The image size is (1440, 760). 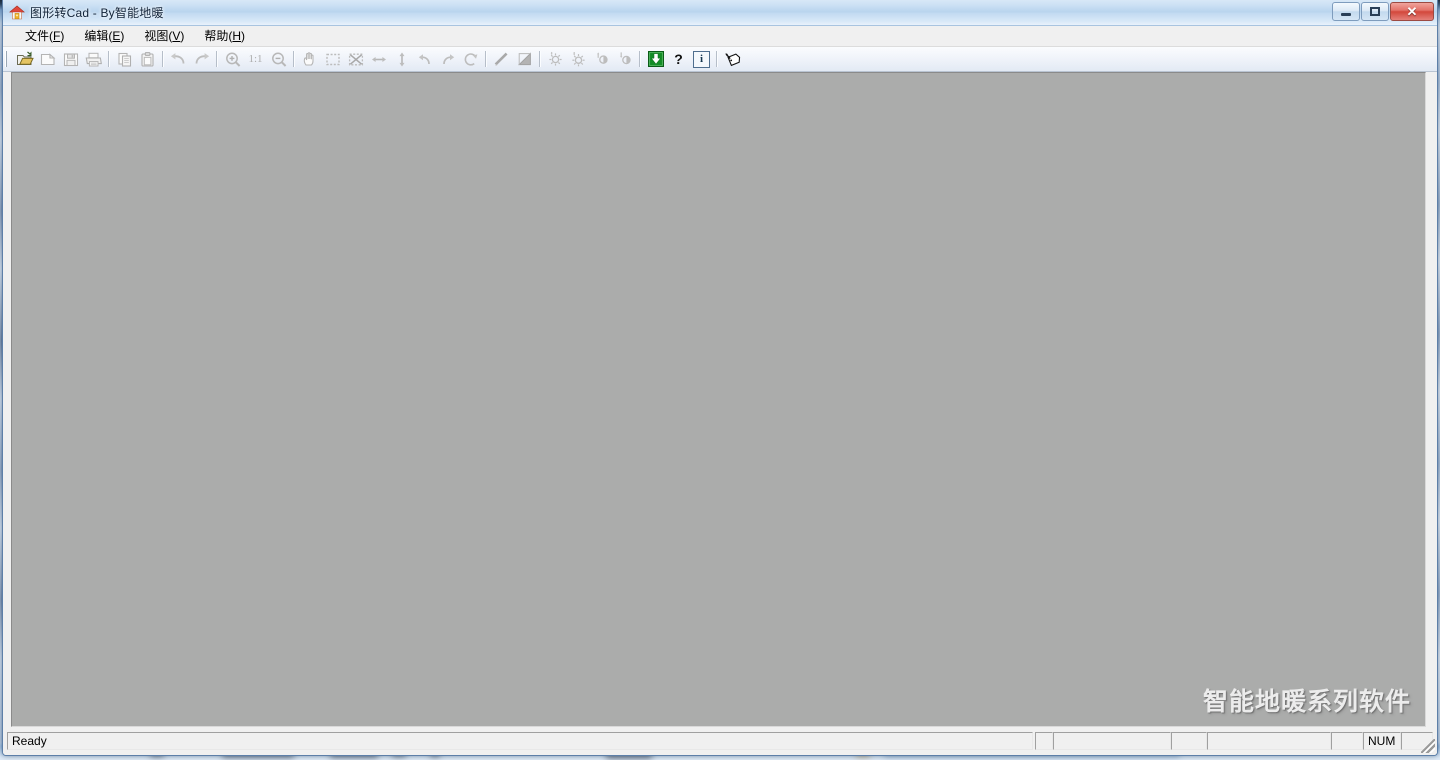 I want to click on redo-button, so click(x=201, y=59).